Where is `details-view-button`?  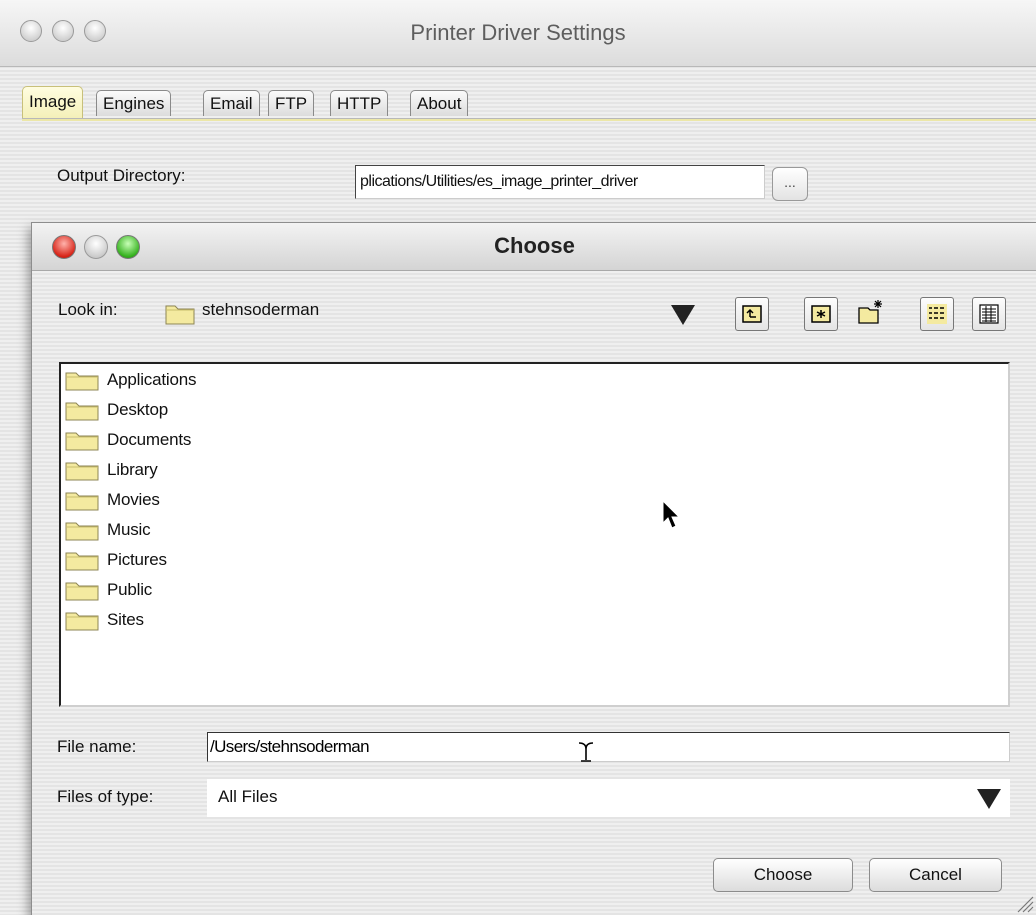
details-view-button is located at coordinates (989, 314).